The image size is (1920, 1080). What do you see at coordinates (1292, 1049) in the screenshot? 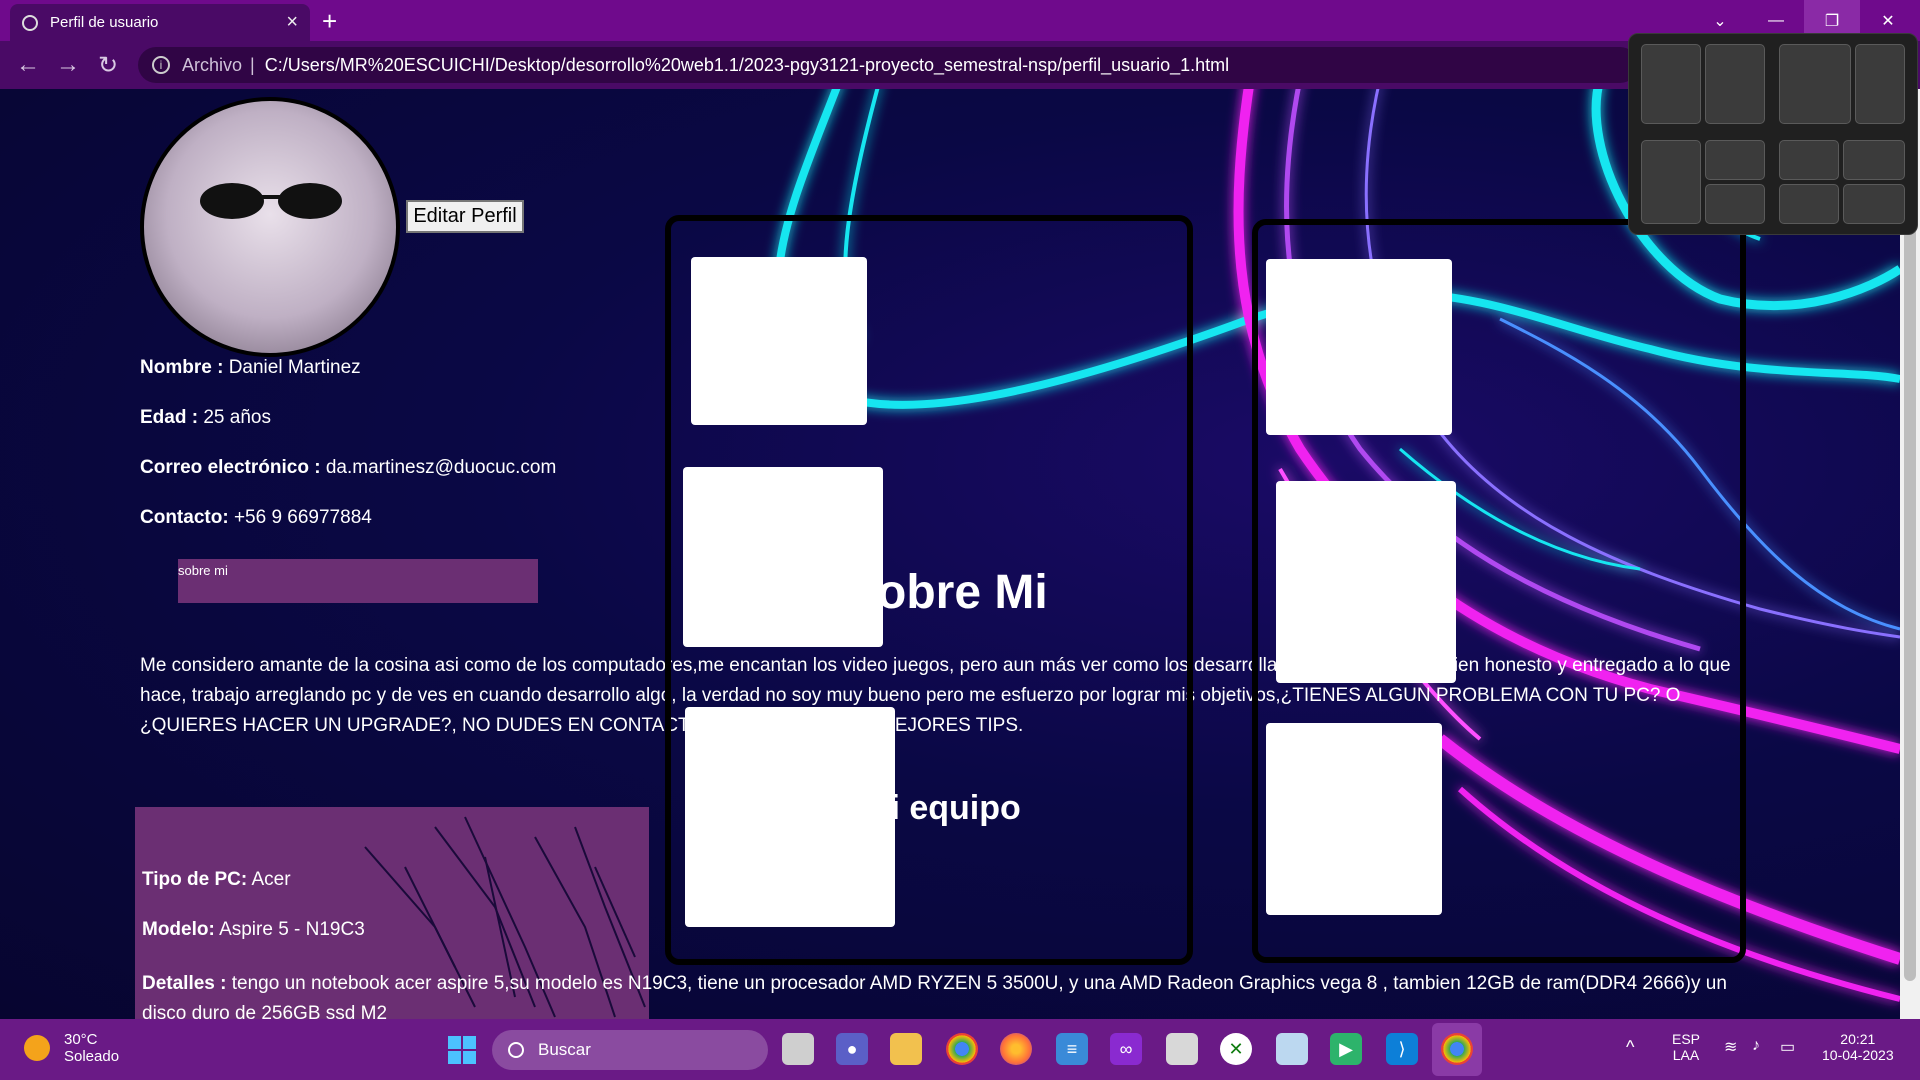
I see `database-icon` at bounding box center [1292, 1049].